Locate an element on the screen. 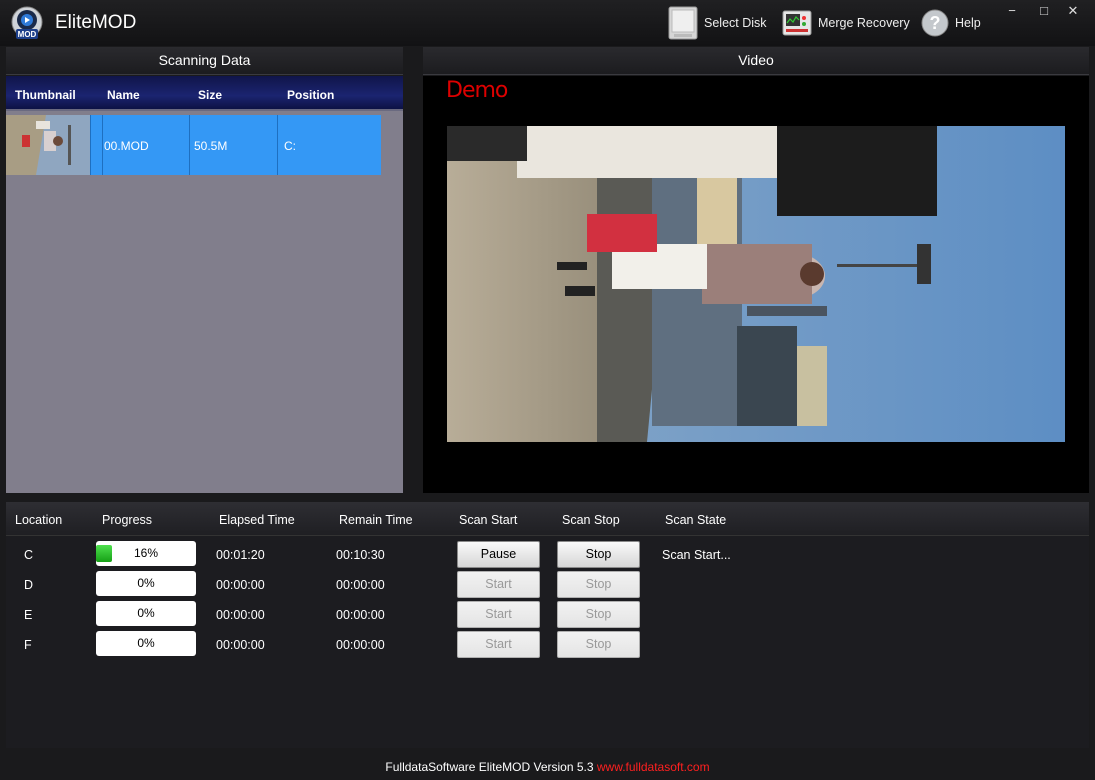 This screenshot has width=1095, height=780. select-disk-label: Select Disk is located at coordinates (735, 23).